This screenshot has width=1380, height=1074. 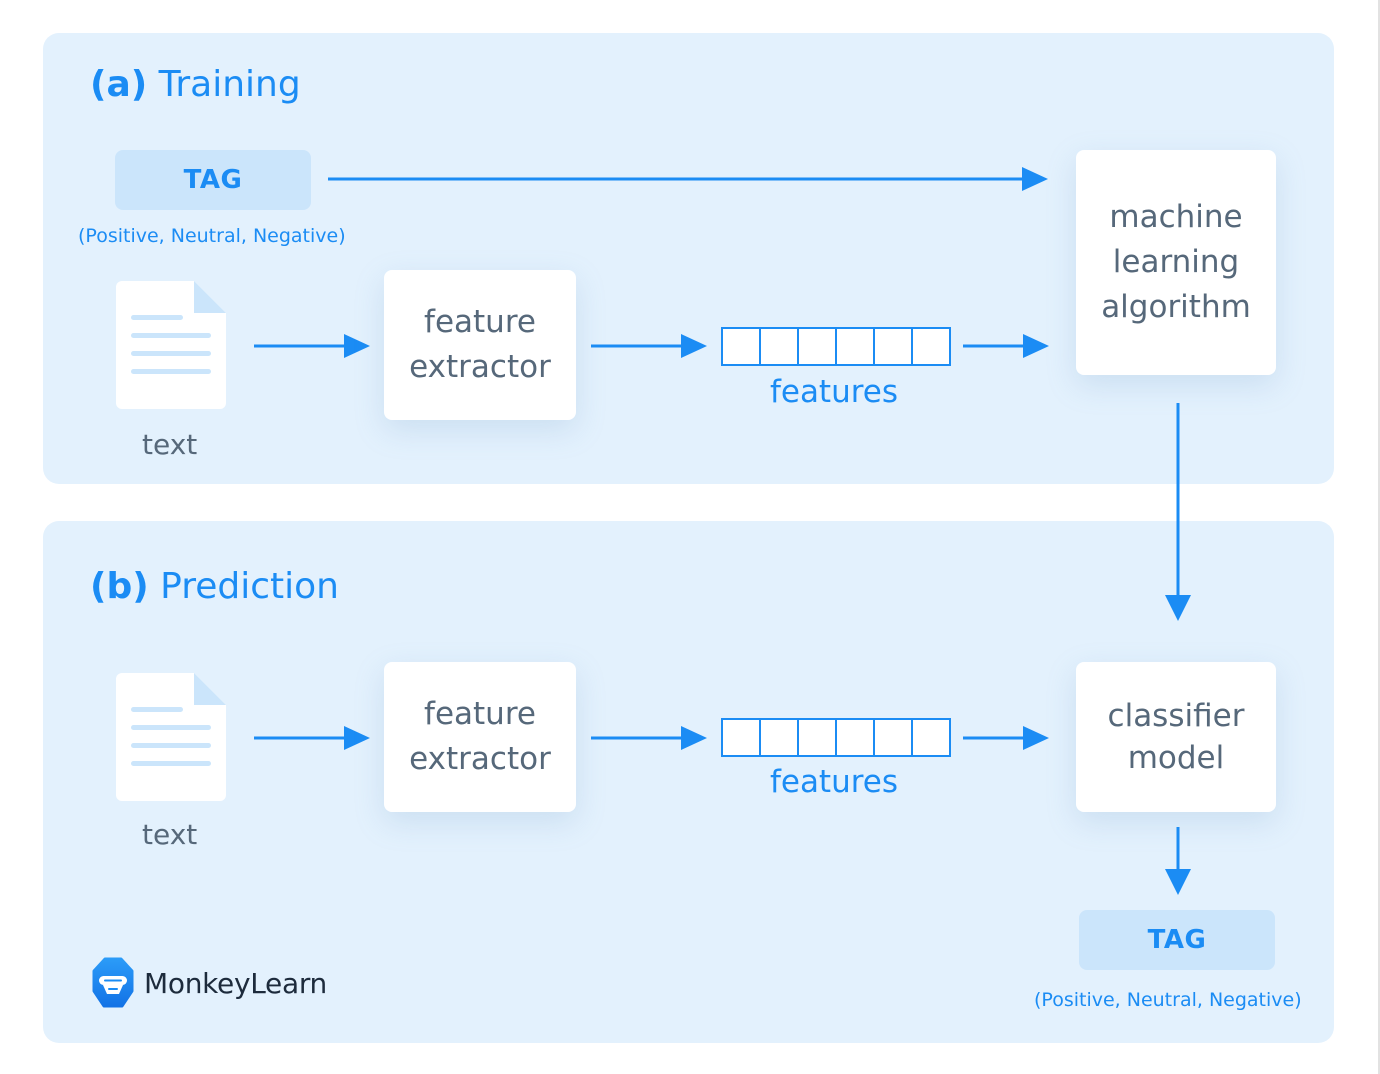 What do you see at coordinates (1006, 738) in the screenshot?
I see `features-to-classifier-arrow` at bounding box center [1006, 738].